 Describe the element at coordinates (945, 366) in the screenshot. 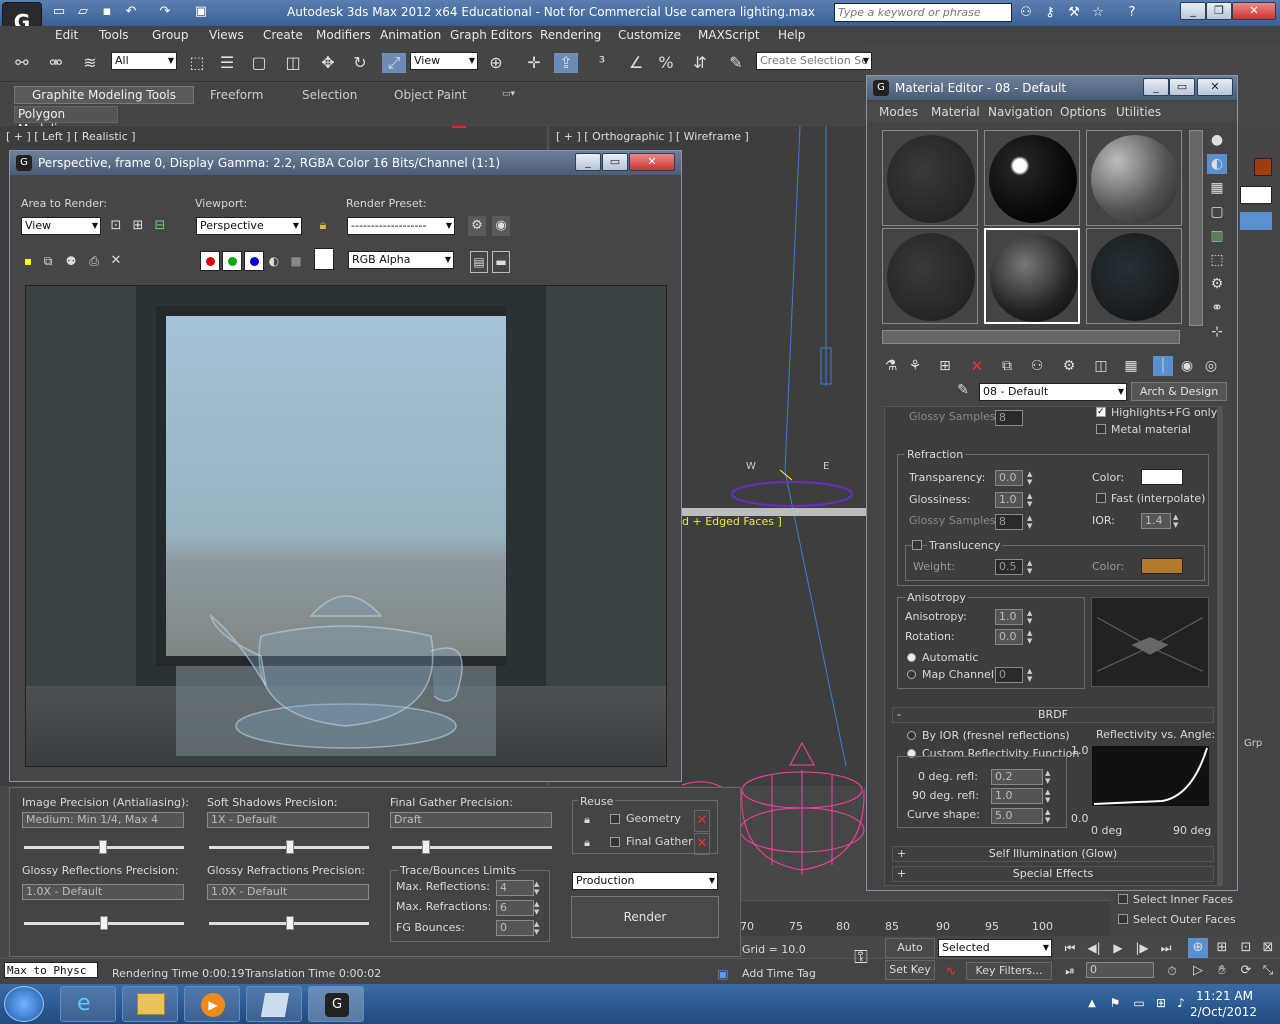

I see `assign-to-selection-icon: ⊞` at that location.